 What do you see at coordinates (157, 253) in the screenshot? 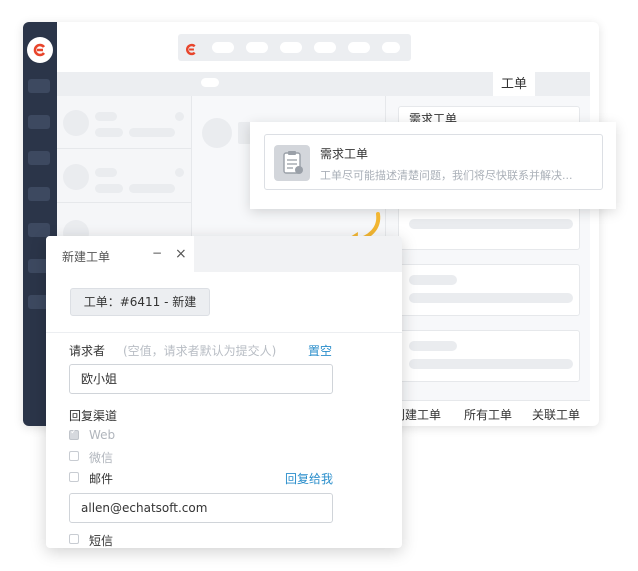
I see `minimize-icon: −` at bounding box center [157, 253].